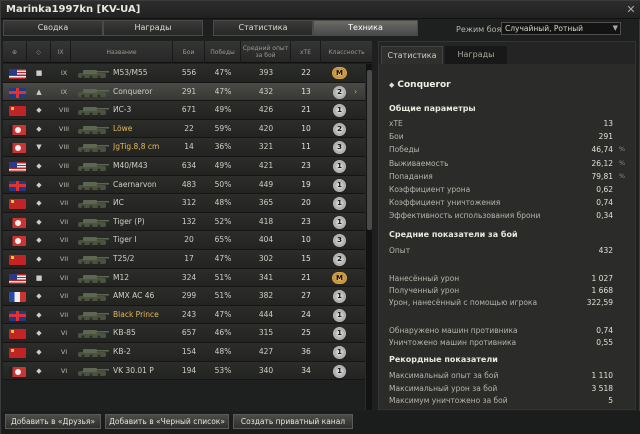 The width and height of the screenshot is (640, 434). I want to click on table-scrollbar, so click(368, 237).